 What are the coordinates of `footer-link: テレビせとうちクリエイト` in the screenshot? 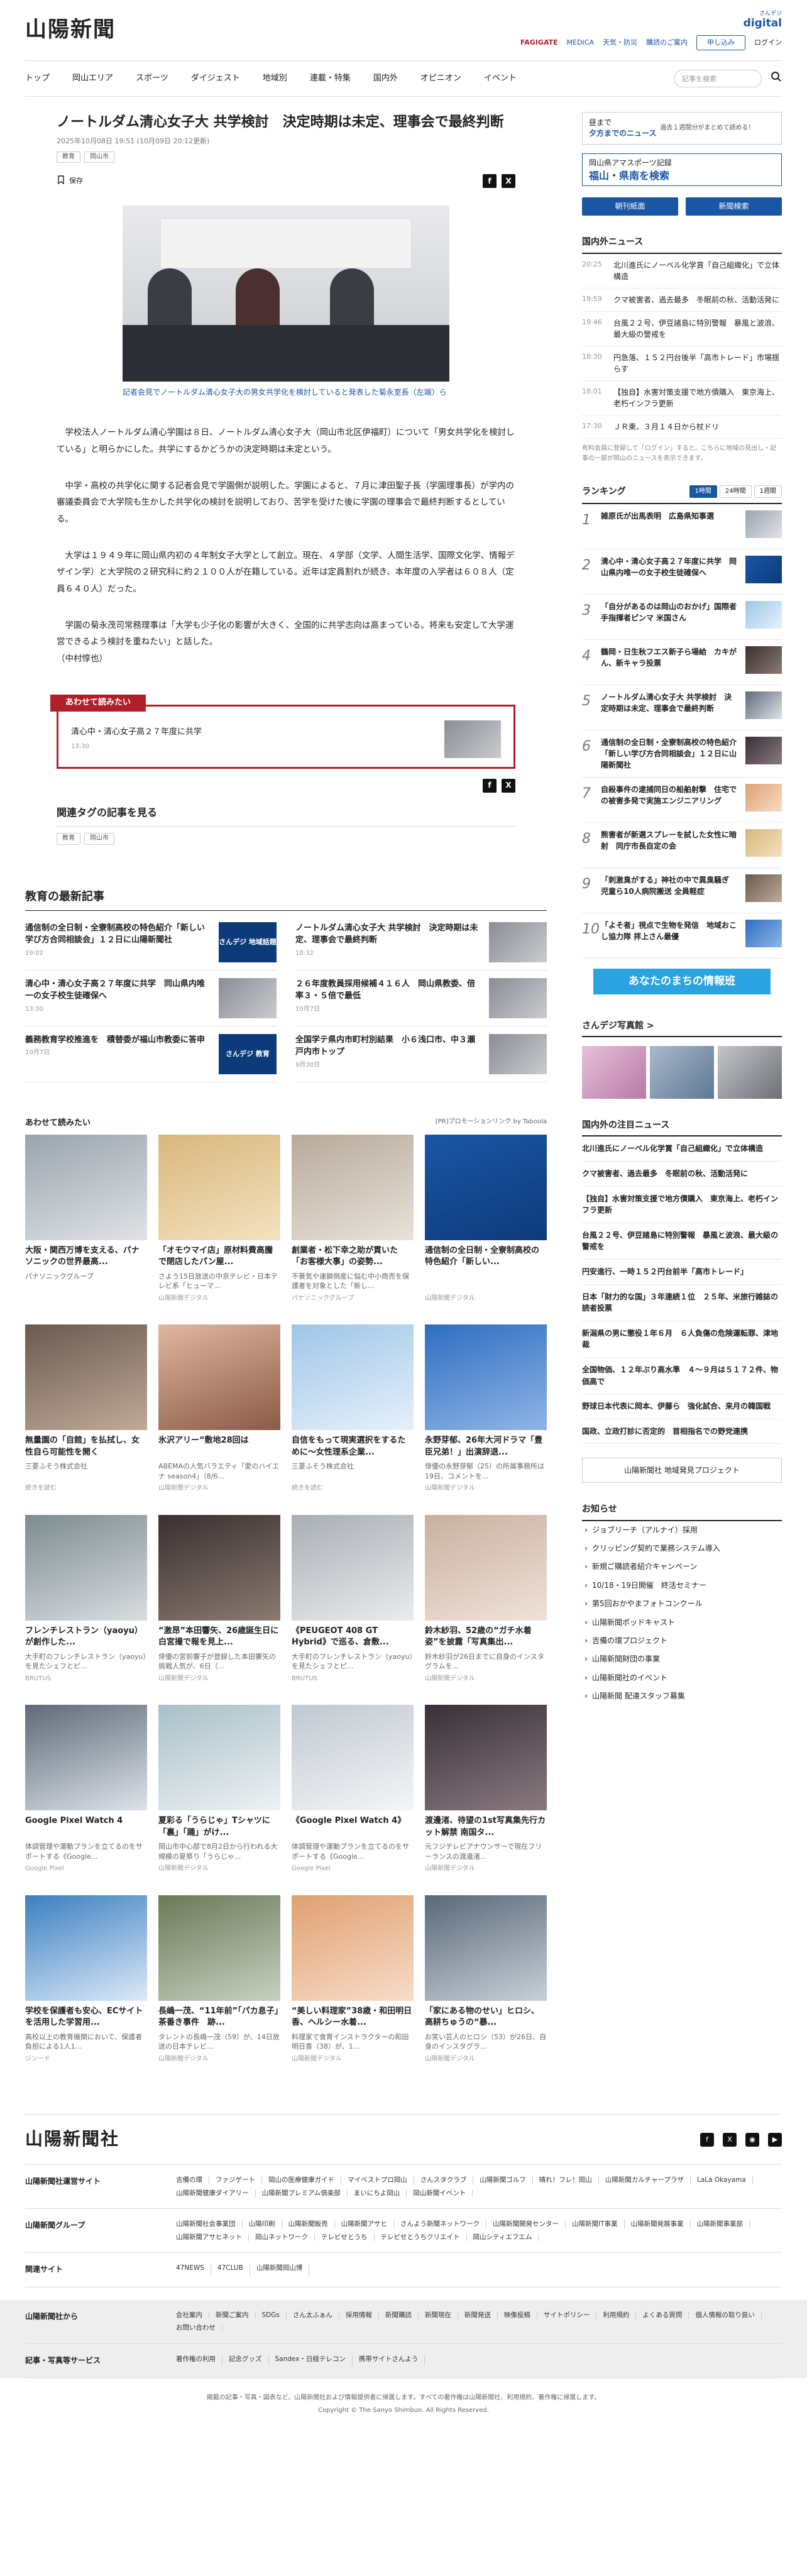 It's located at (421, 2238).